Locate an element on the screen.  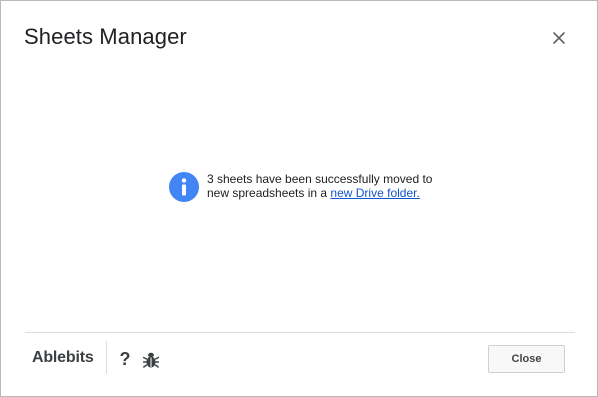
footer-divider is located at coordinates (300, 332).